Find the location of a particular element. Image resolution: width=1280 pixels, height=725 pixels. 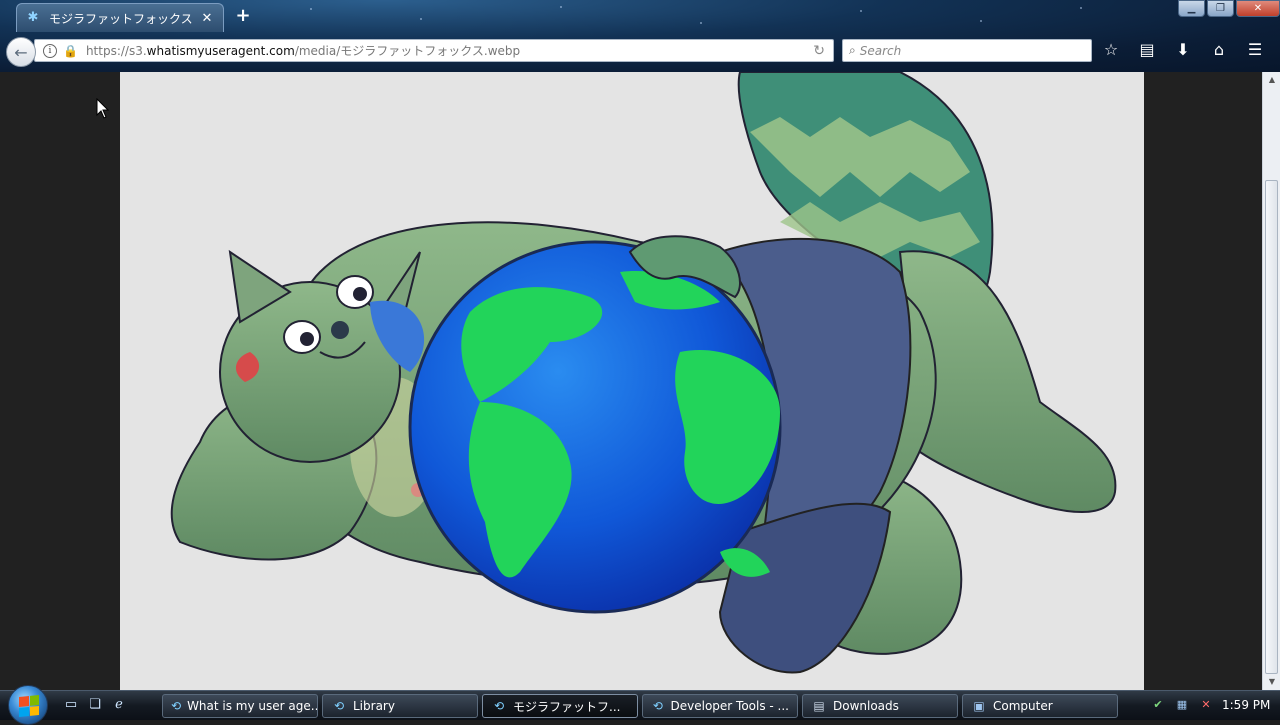

network-icon: ▦ is located at coordinates (1182, 705).